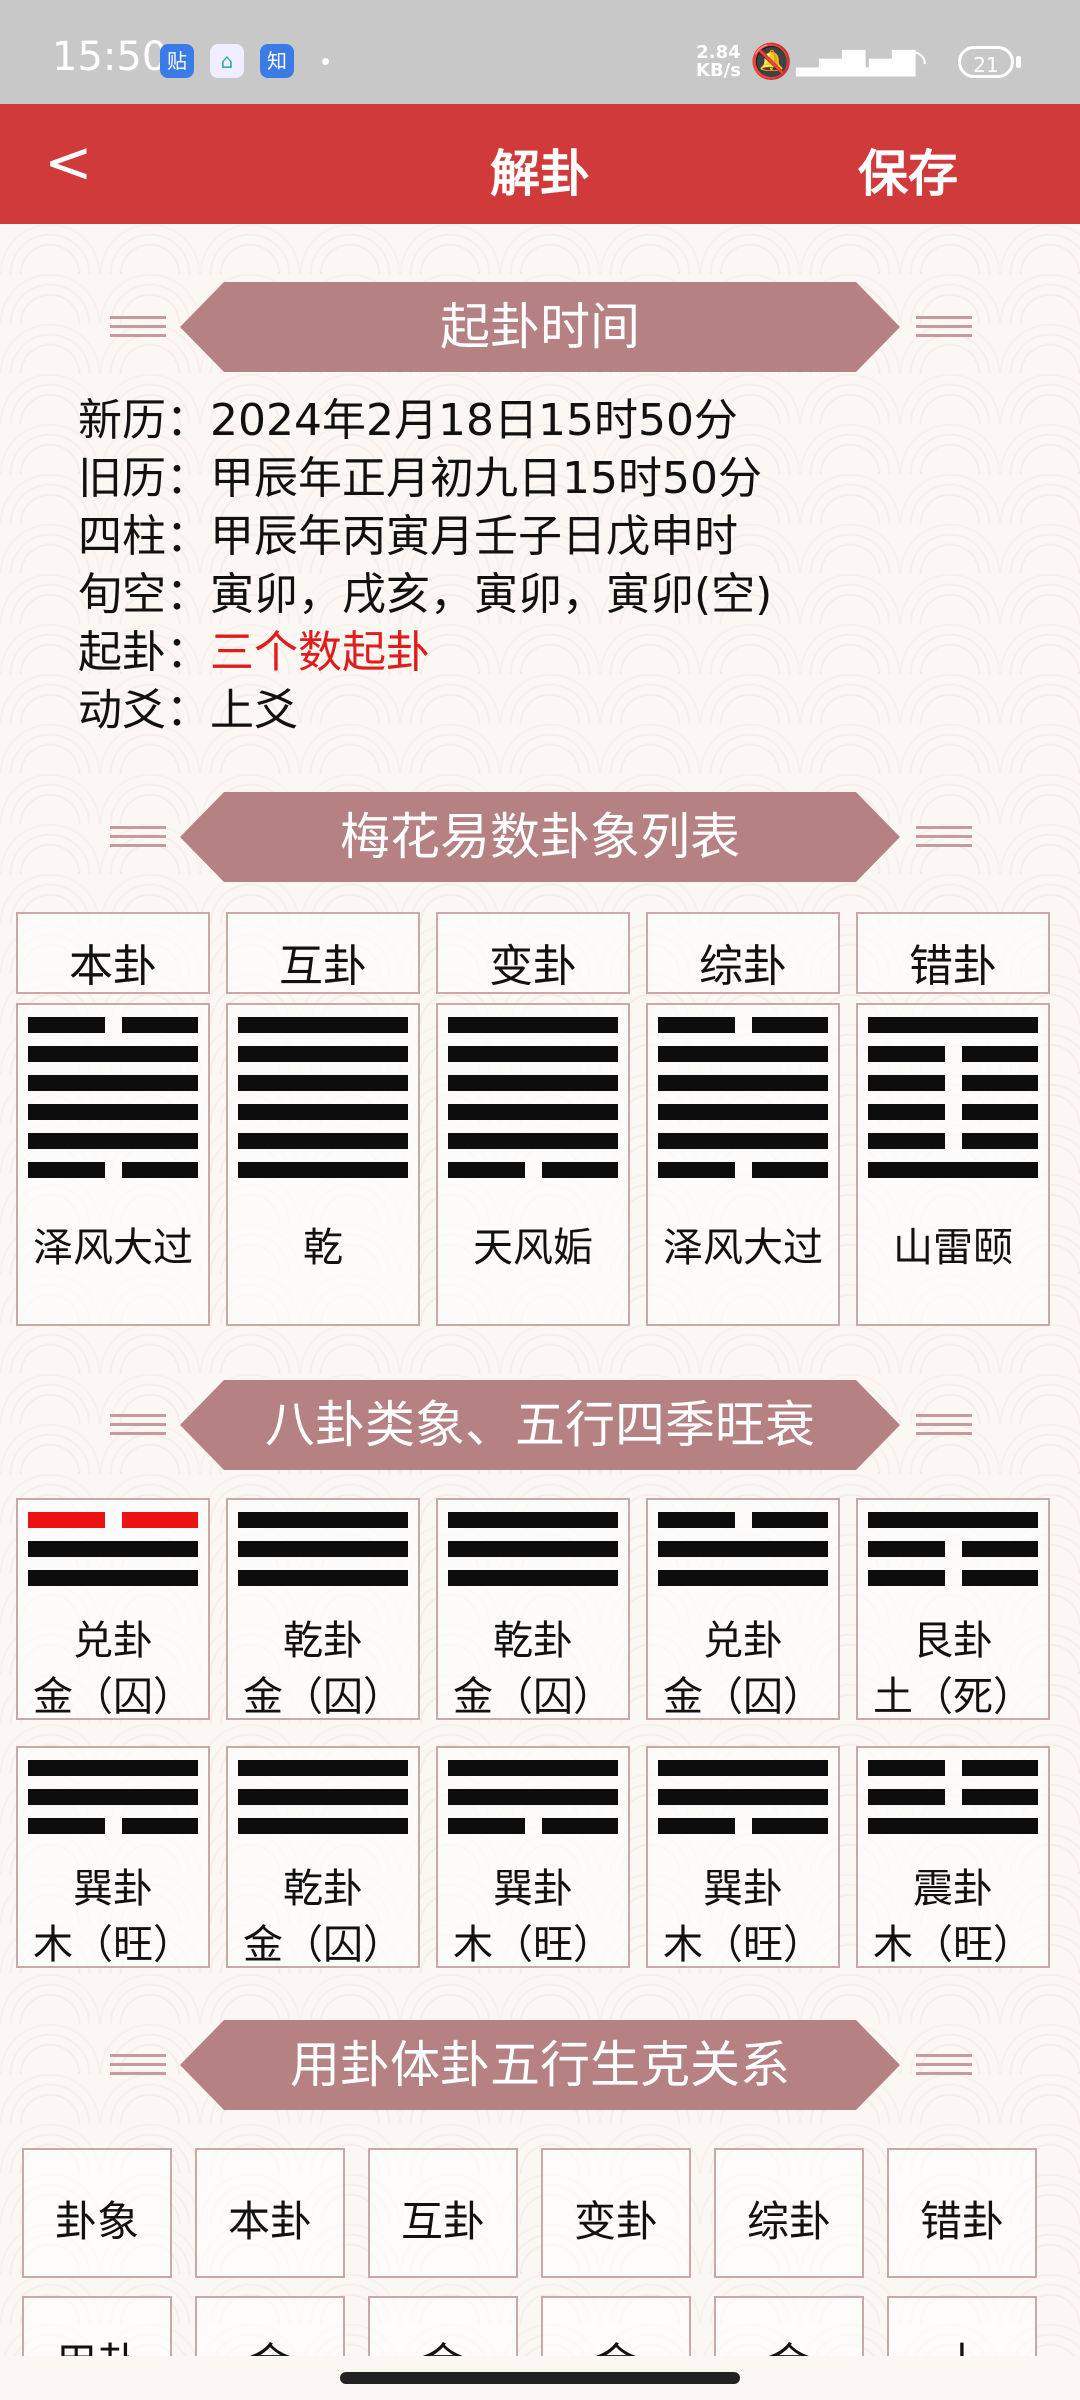  I want to click on hexagram-header-label: 错卦, so click(953, 966).